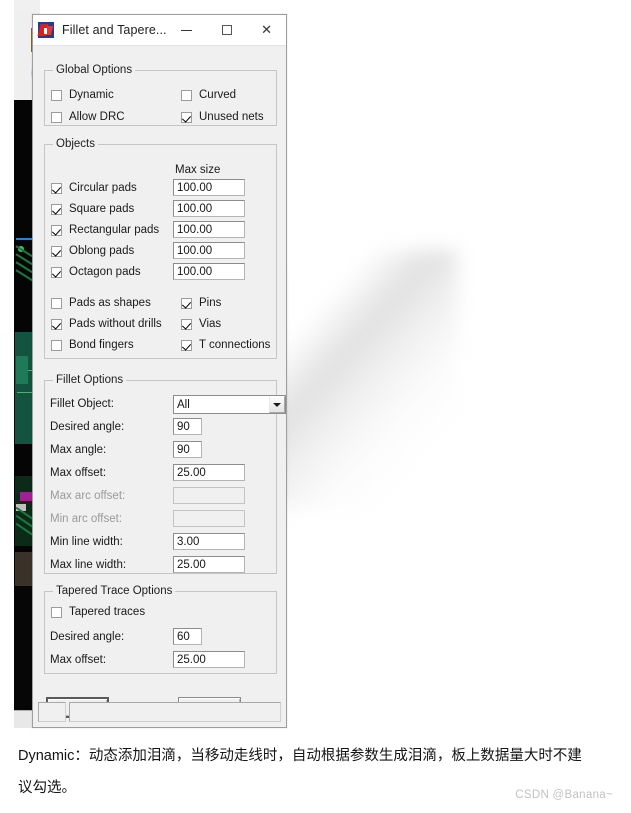 Image resolution: width=631 pixels, height=813 pixels. I want to click on dialog-titlebar: Fillet and Tapere... ✕, so click(159, 30).